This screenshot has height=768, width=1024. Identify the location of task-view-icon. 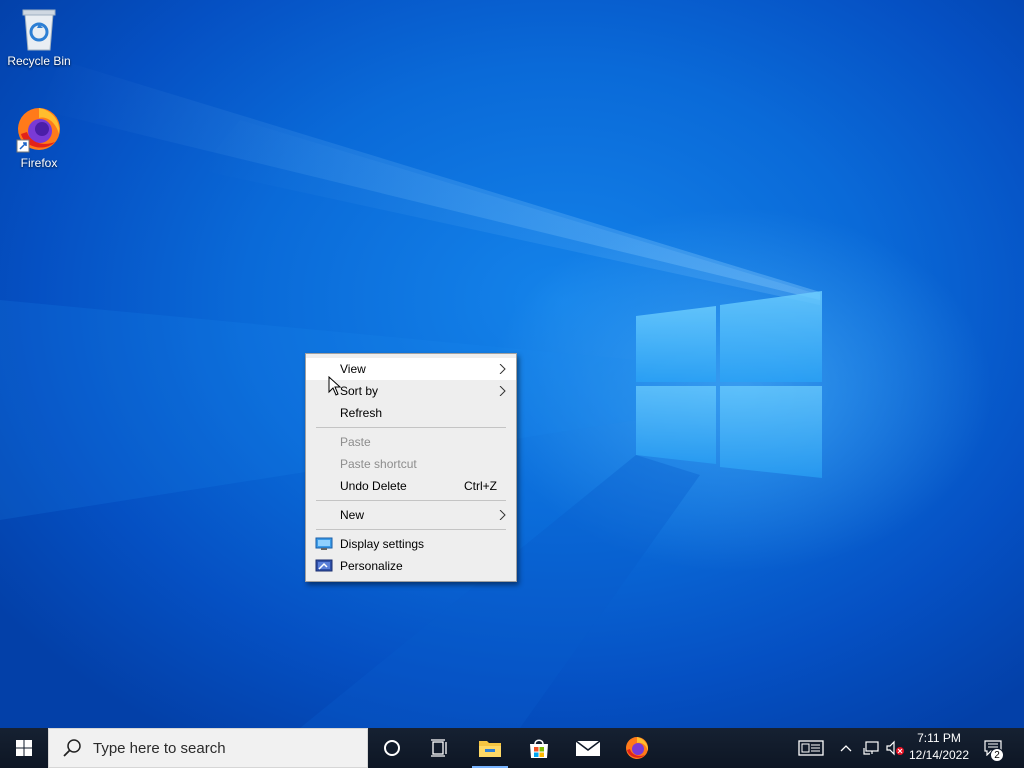
(439, 748).